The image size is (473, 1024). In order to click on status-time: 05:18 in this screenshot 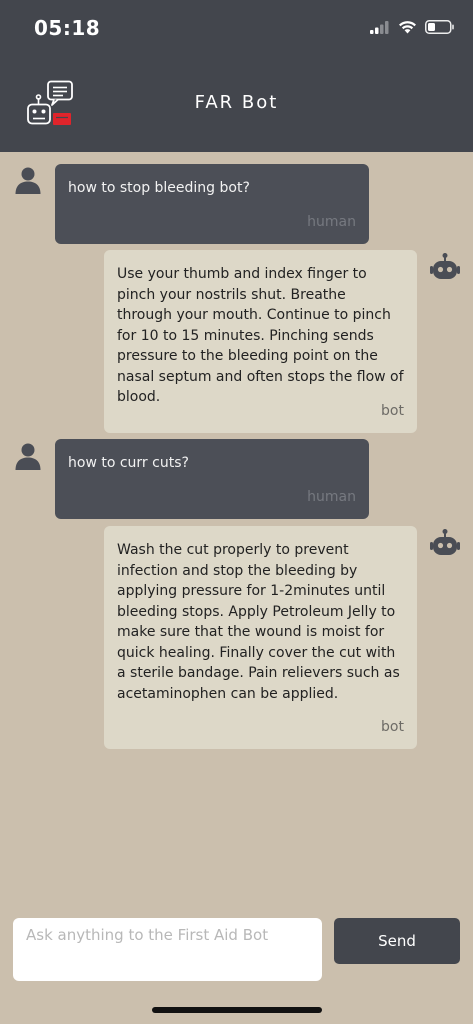, I will do `click(67, 28)`.